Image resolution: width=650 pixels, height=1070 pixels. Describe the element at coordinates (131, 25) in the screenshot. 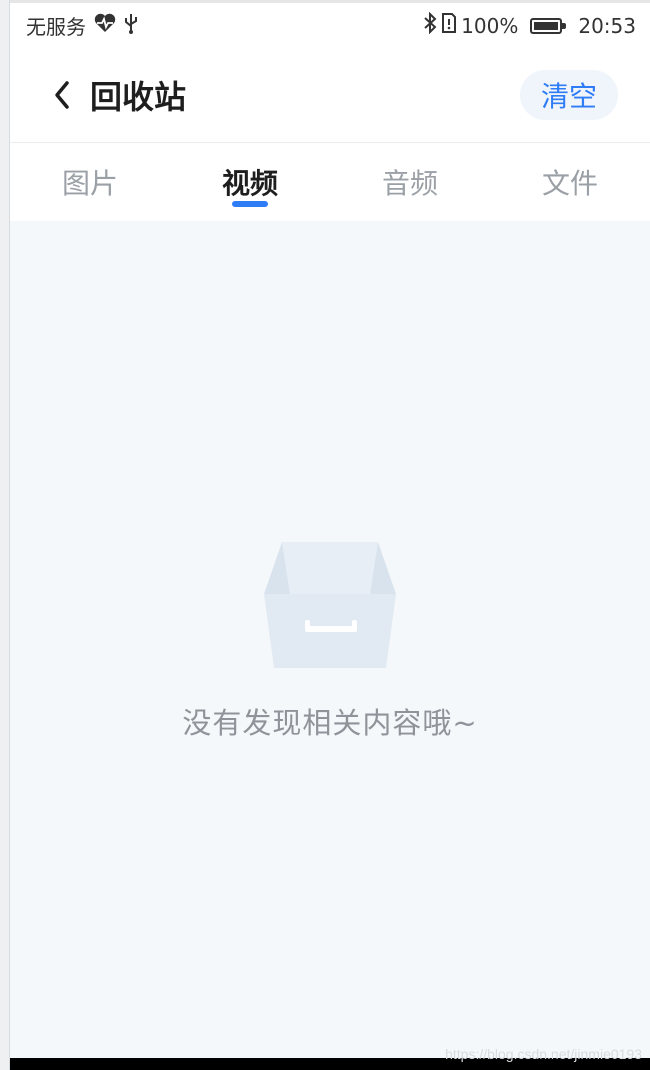

I see `usb-icon` at that location.